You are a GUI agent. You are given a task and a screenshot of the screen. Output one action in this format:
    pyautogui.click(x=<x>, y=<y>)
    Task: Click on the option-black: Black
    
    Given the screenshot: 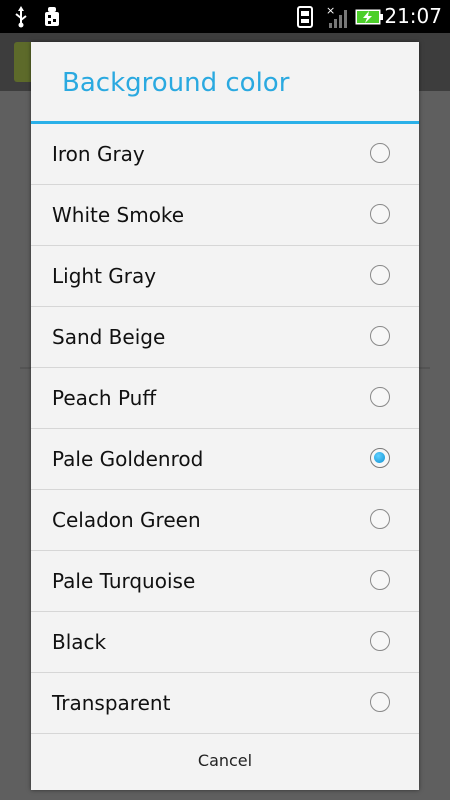 What is the action you would take?
    pyautogui.click(x=225, y=642)
    